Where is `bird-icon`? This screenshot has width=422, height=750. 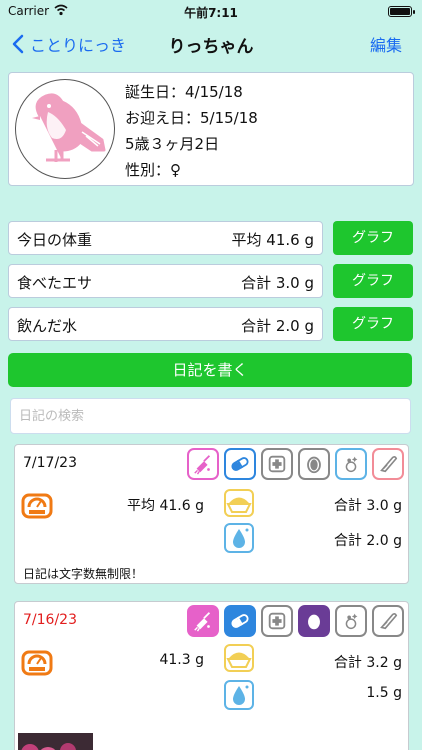 bird-icon is located at coordinates (69, 127).